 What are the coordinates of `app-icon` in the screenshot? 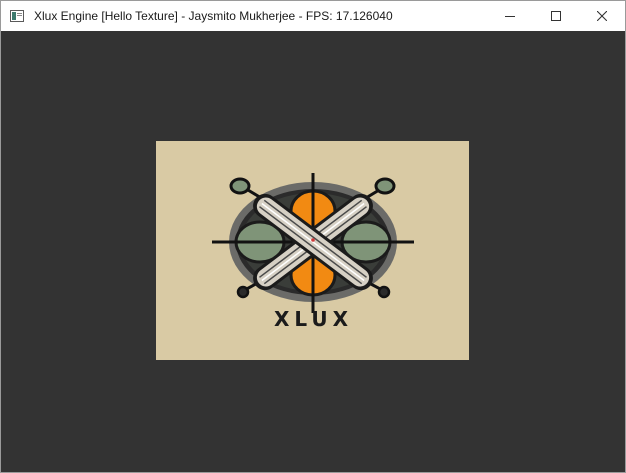 It's located at (17, 15).